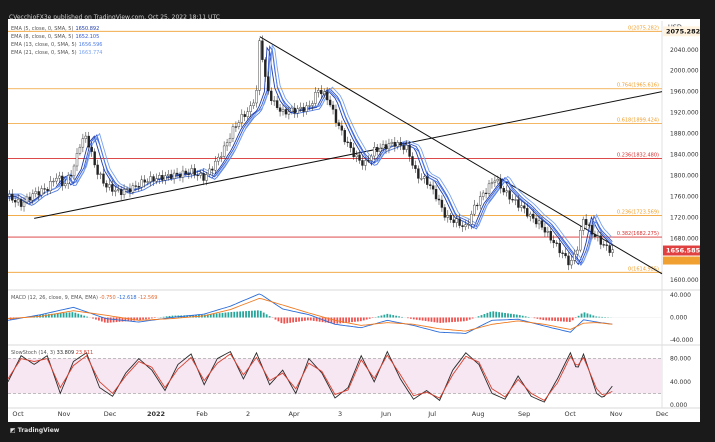  I want to click on stoch-tick-label: 40.000, so click(680, 382).